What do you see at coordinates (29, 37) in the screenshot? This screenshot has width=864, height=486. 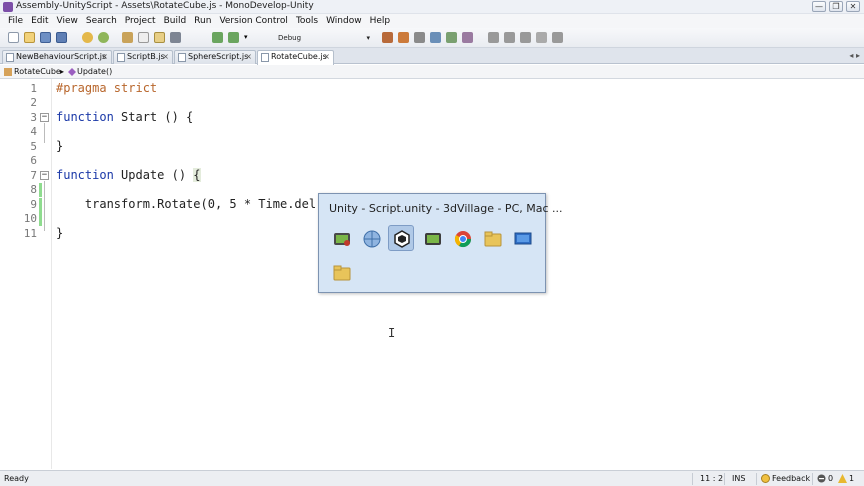 I see `open-folder-icon` at bounding box center [29, 37].